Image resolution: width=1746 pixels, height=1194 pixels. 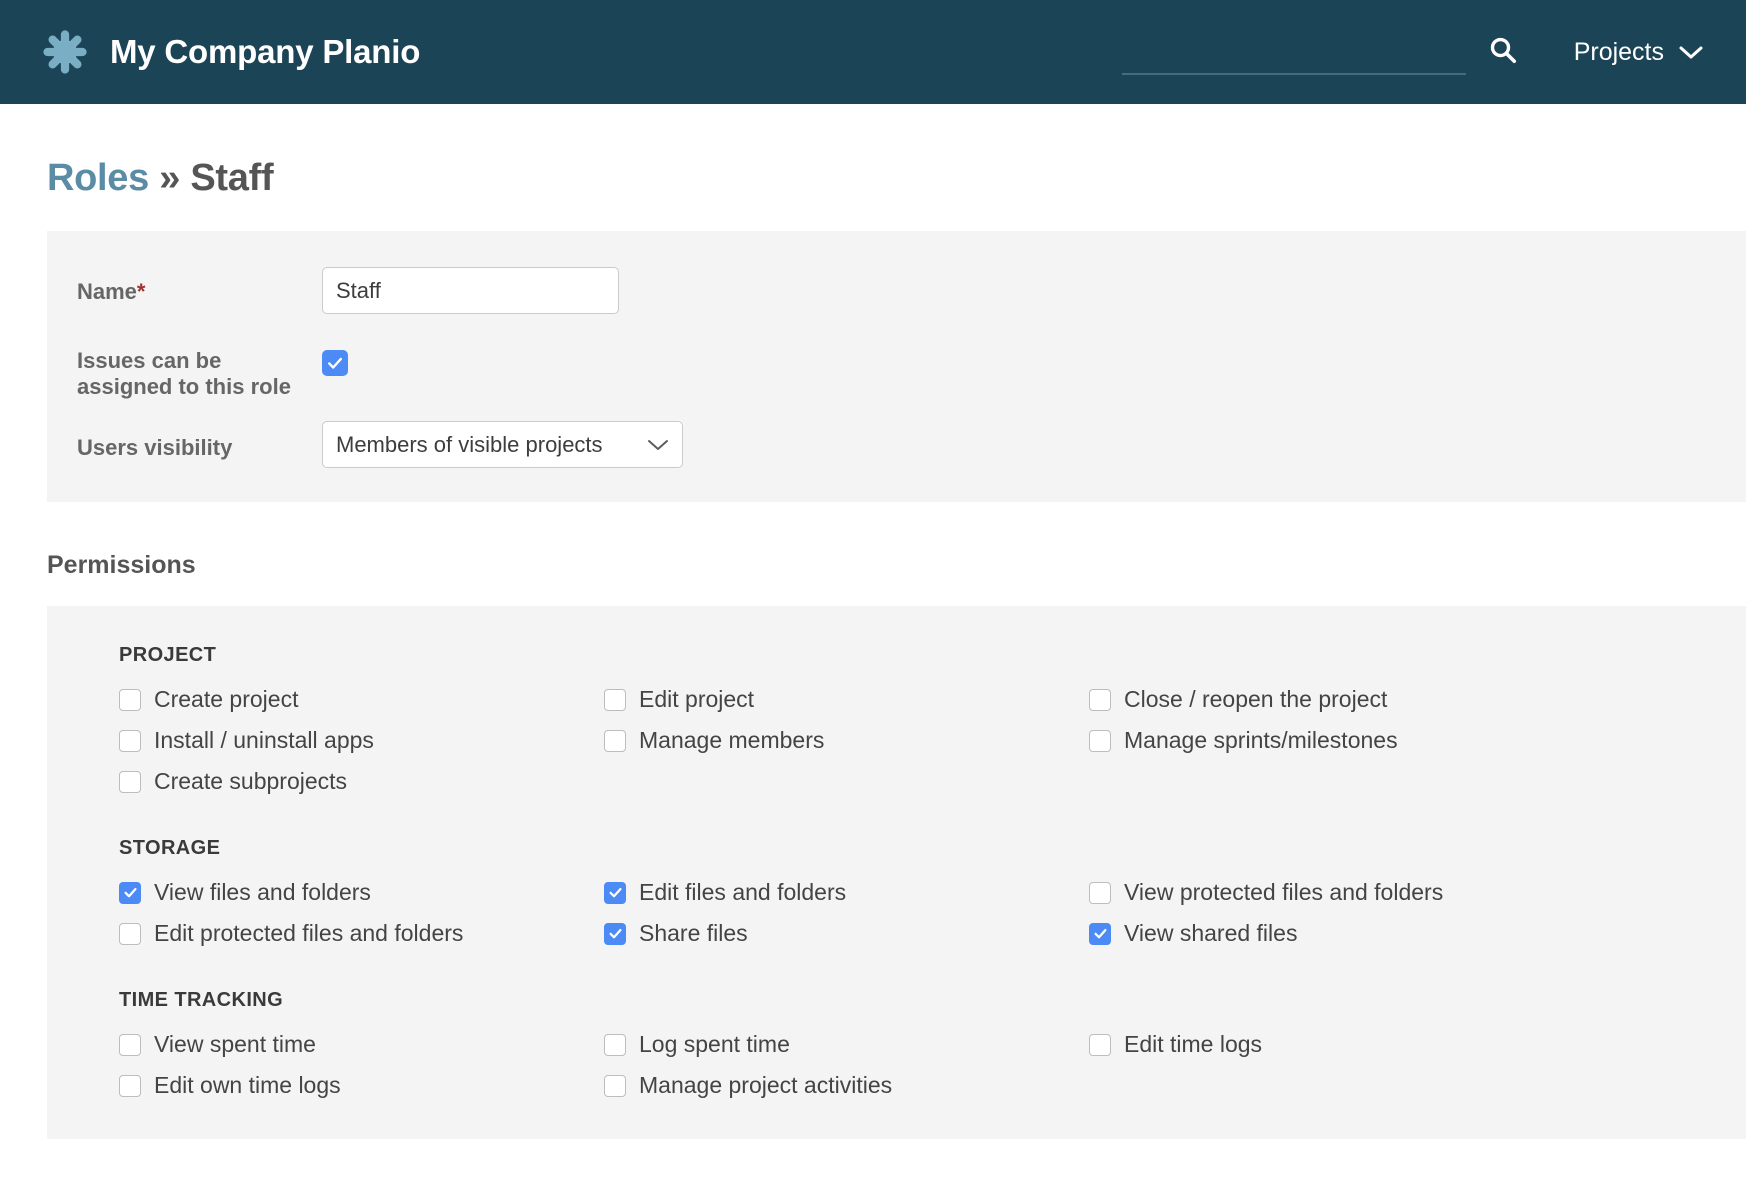 I want to click on permission-item: Edit time logs, so click(x=1417, y=1044).